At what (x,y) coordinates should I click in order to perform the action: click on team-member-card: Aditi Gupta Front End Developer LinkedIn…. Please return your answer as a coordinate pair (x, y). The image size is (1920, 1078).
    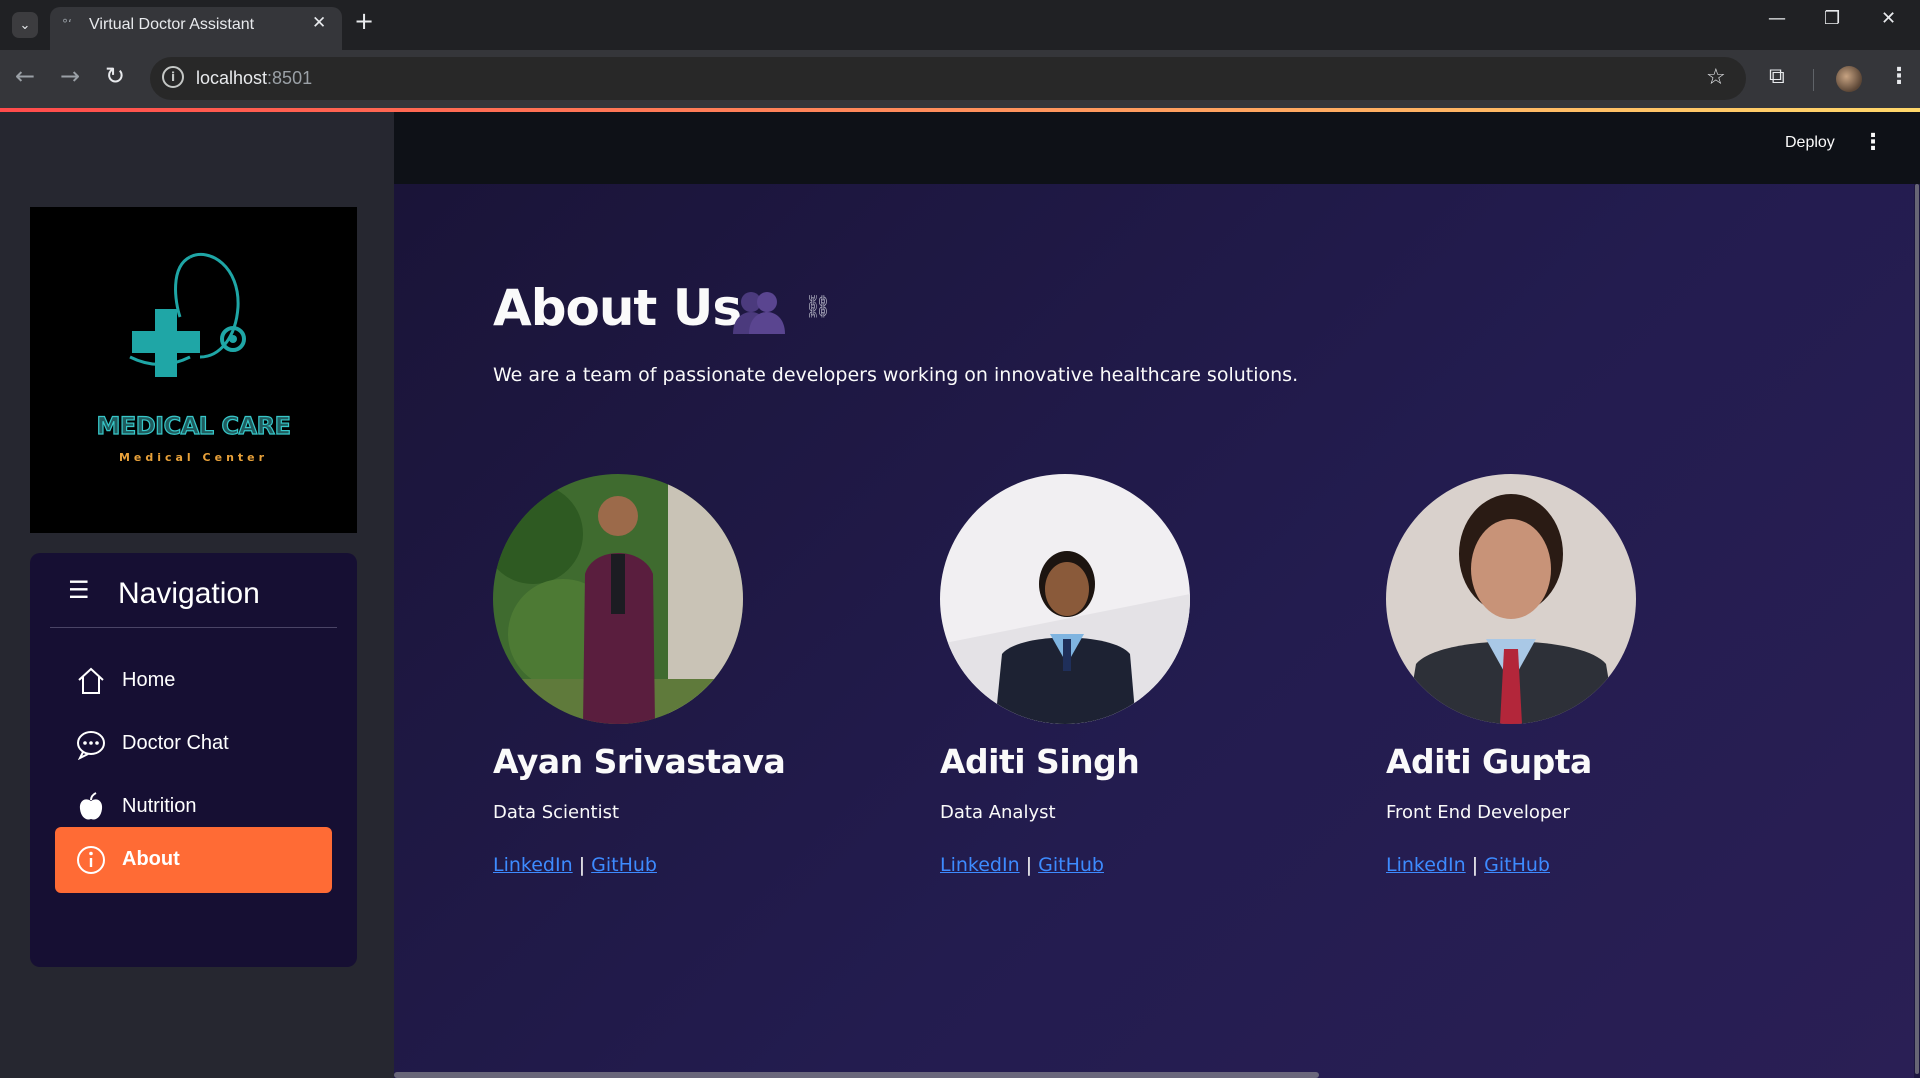
    Looking at the image, I should click on (1586, 684).